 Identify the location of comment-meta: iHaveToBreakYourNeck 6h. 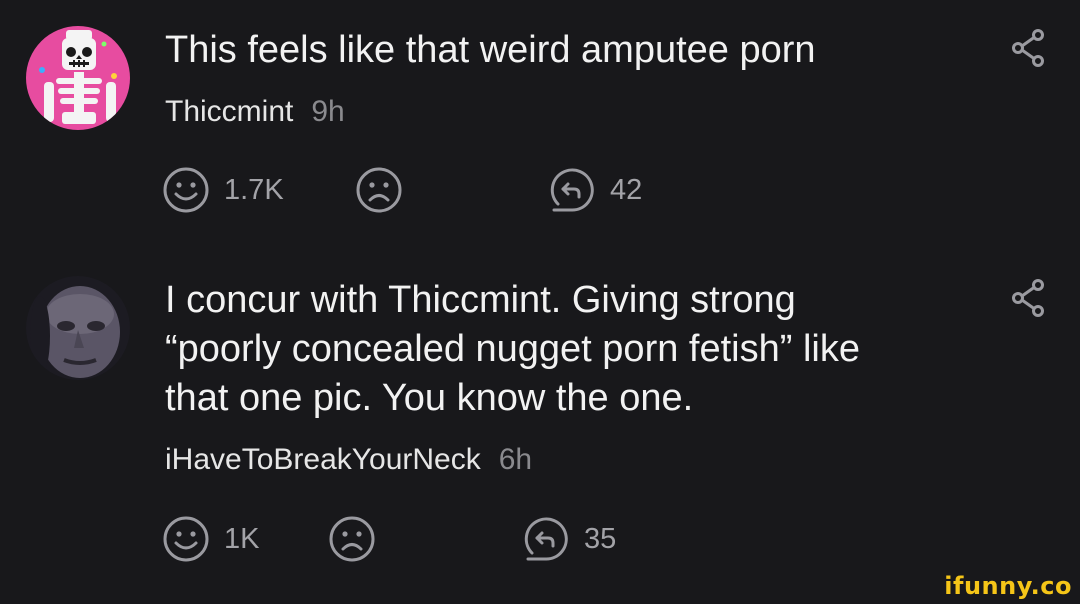
(348, 460).